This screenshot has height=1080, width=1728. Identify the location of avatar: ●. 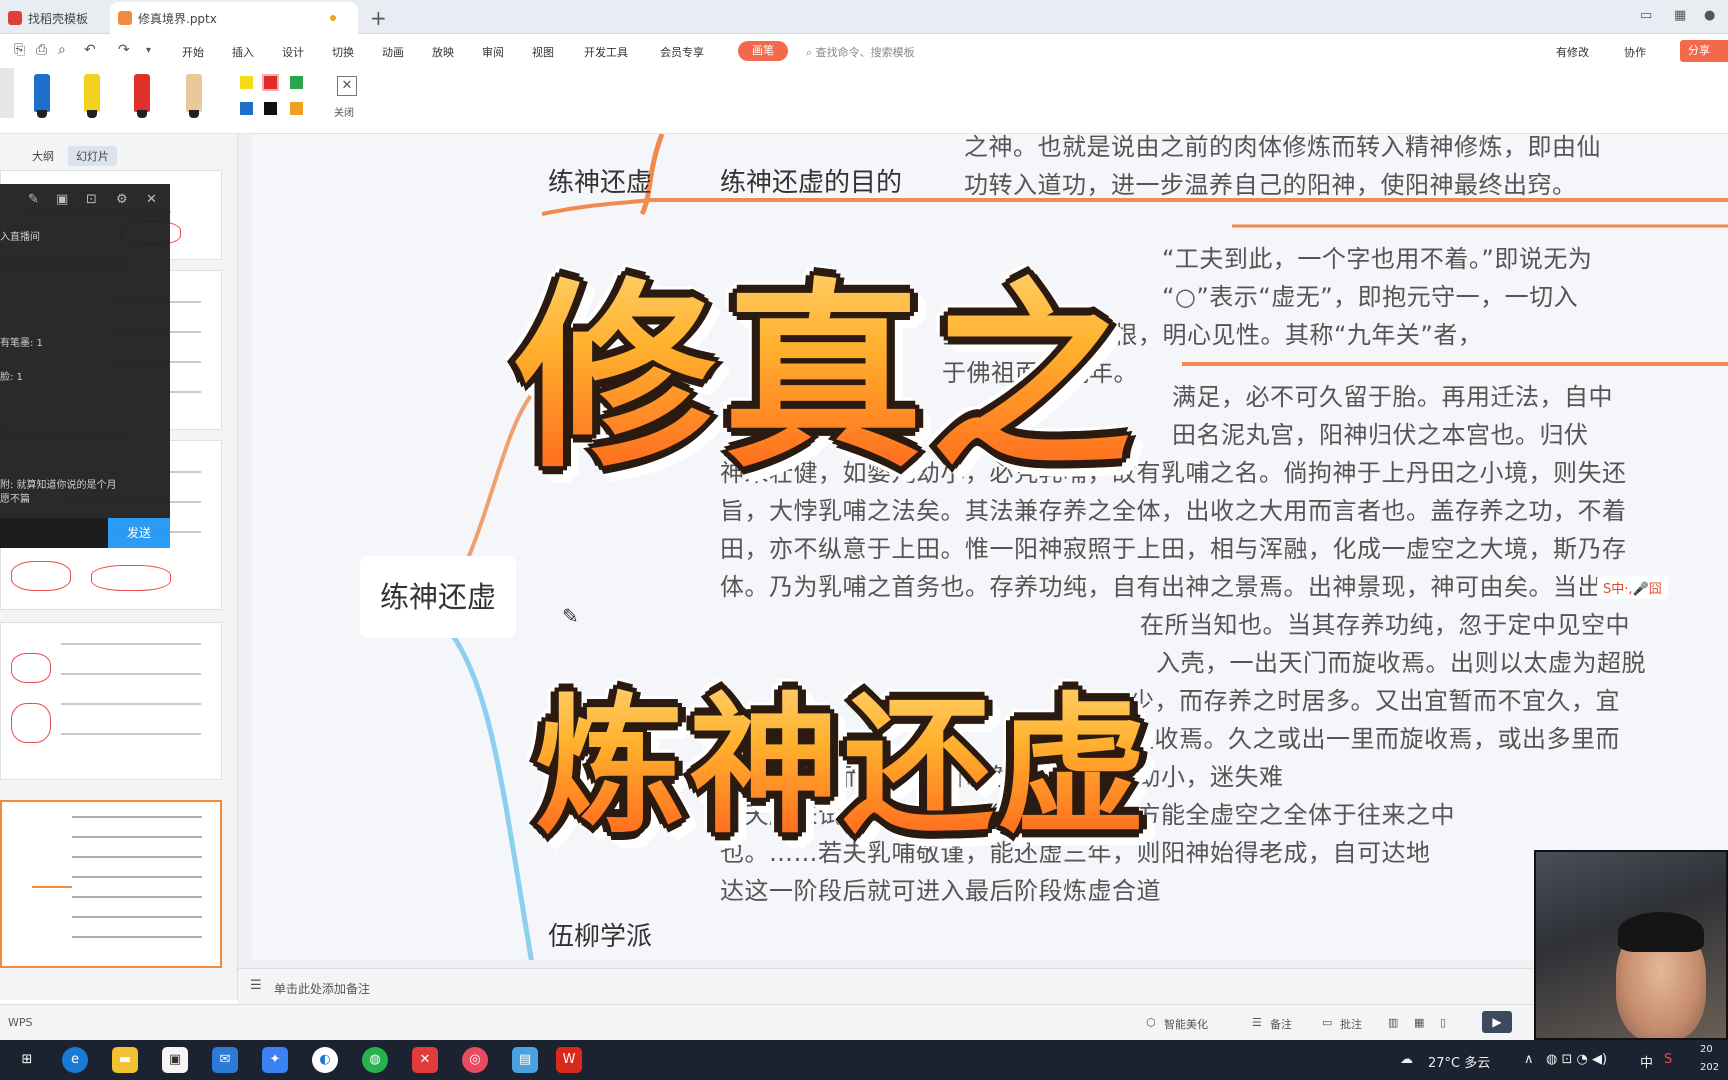
(1709, 15).